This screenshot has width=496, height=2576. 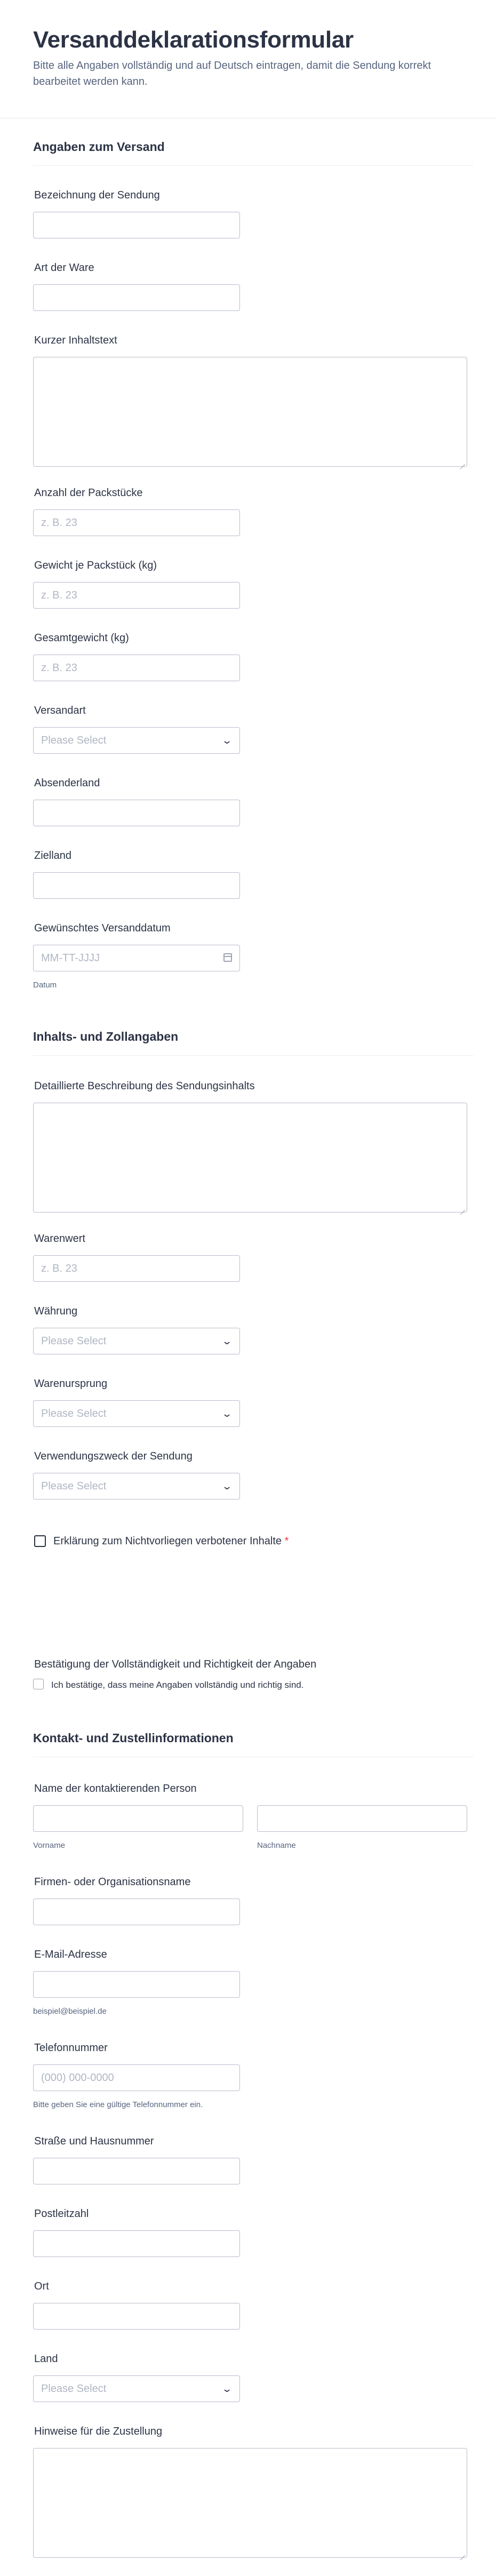 What do you see at coordinates (97, 195) in the screenshot?
I see `label-bezeichnung: Bezeichnung der Sendung` at bounding box center [97, 195].